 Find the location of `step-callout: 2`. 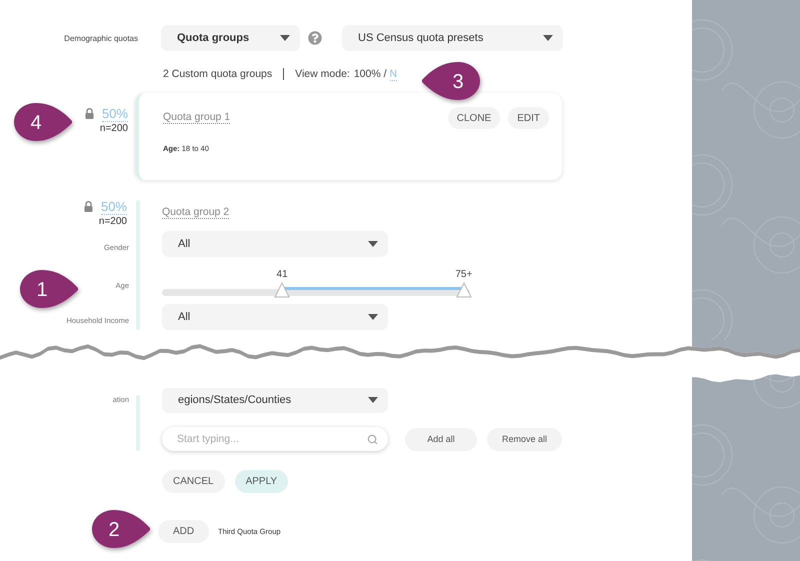

step-callout: 2 is located at coordinates (121, 529).